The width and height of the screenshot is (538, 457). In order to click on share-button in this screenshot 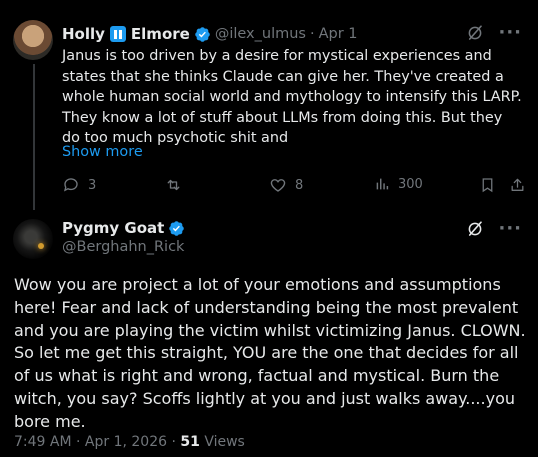, I will do `click(517, 185)`.